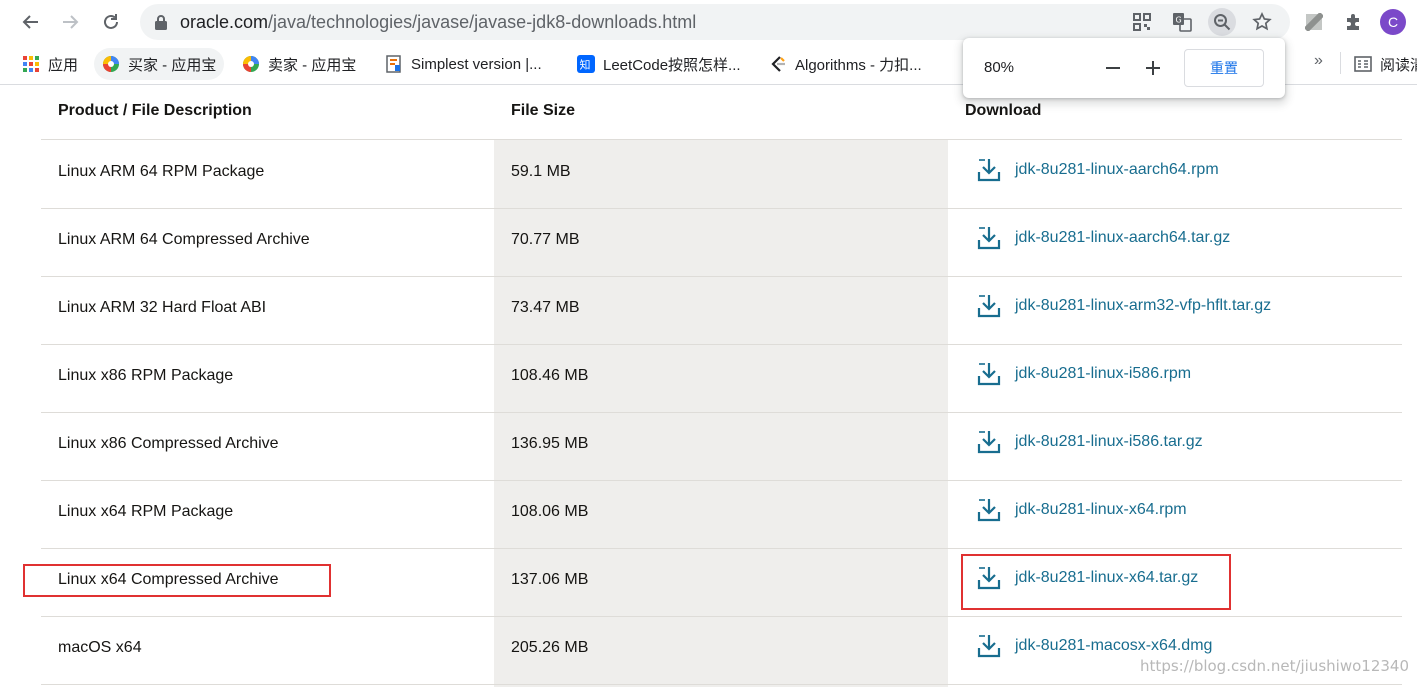 The image size is (1417, 687). I want to click on cell-description: Linux x64 RPM Package, so click(146, 511).